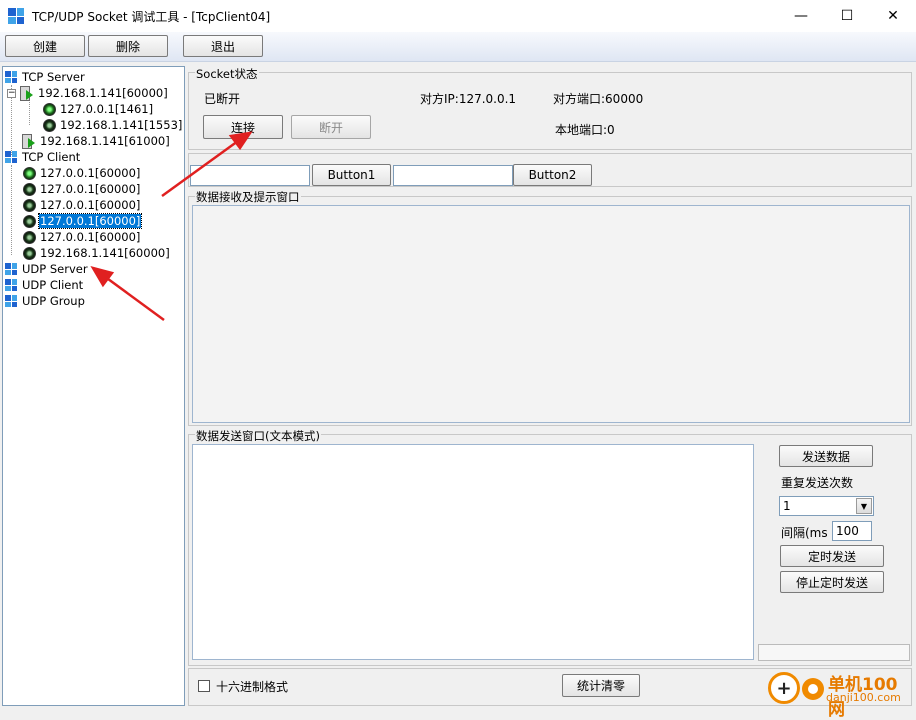 The height and width of the screenshot is (720, 916). I want to click on close-button: ✕, so click(893, 16).